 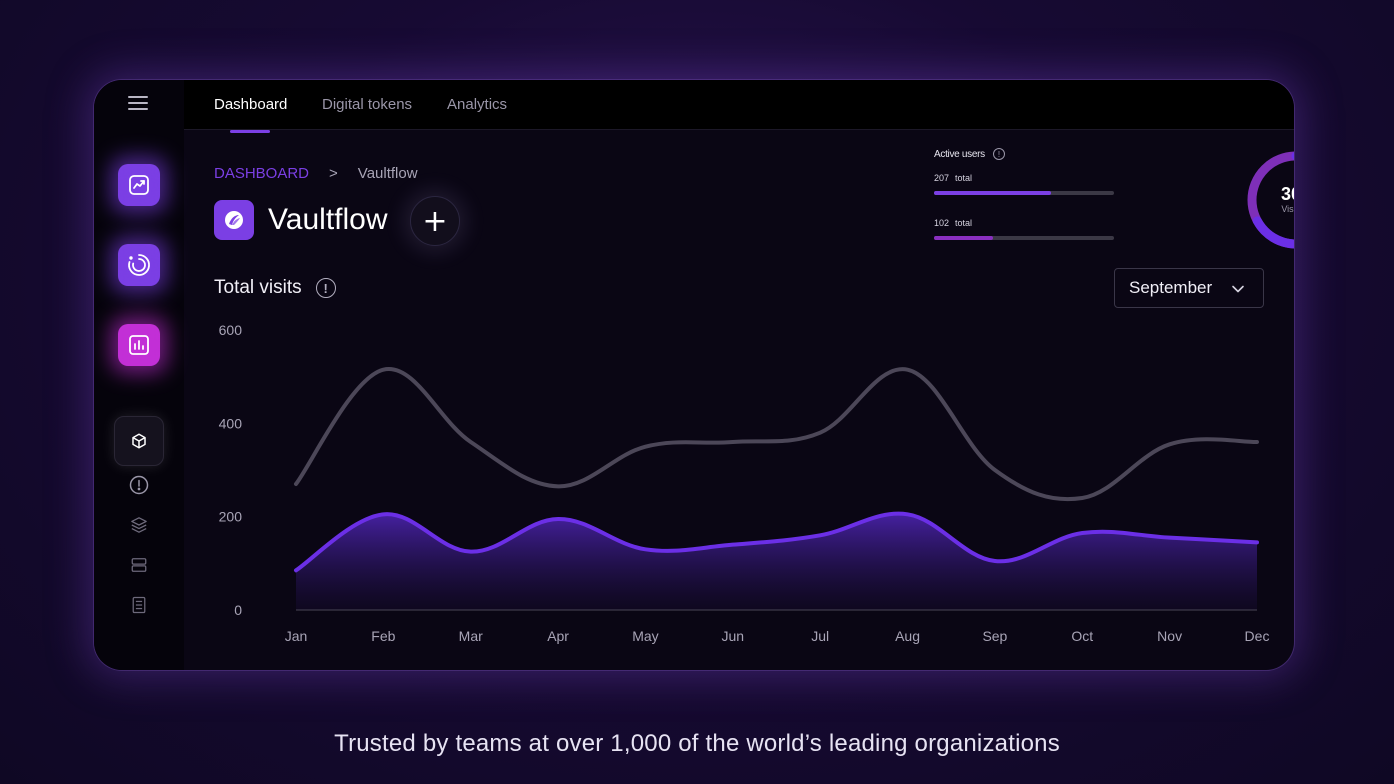 I want to click on x-tick-label: Oct, so click(x=1082, y=636).